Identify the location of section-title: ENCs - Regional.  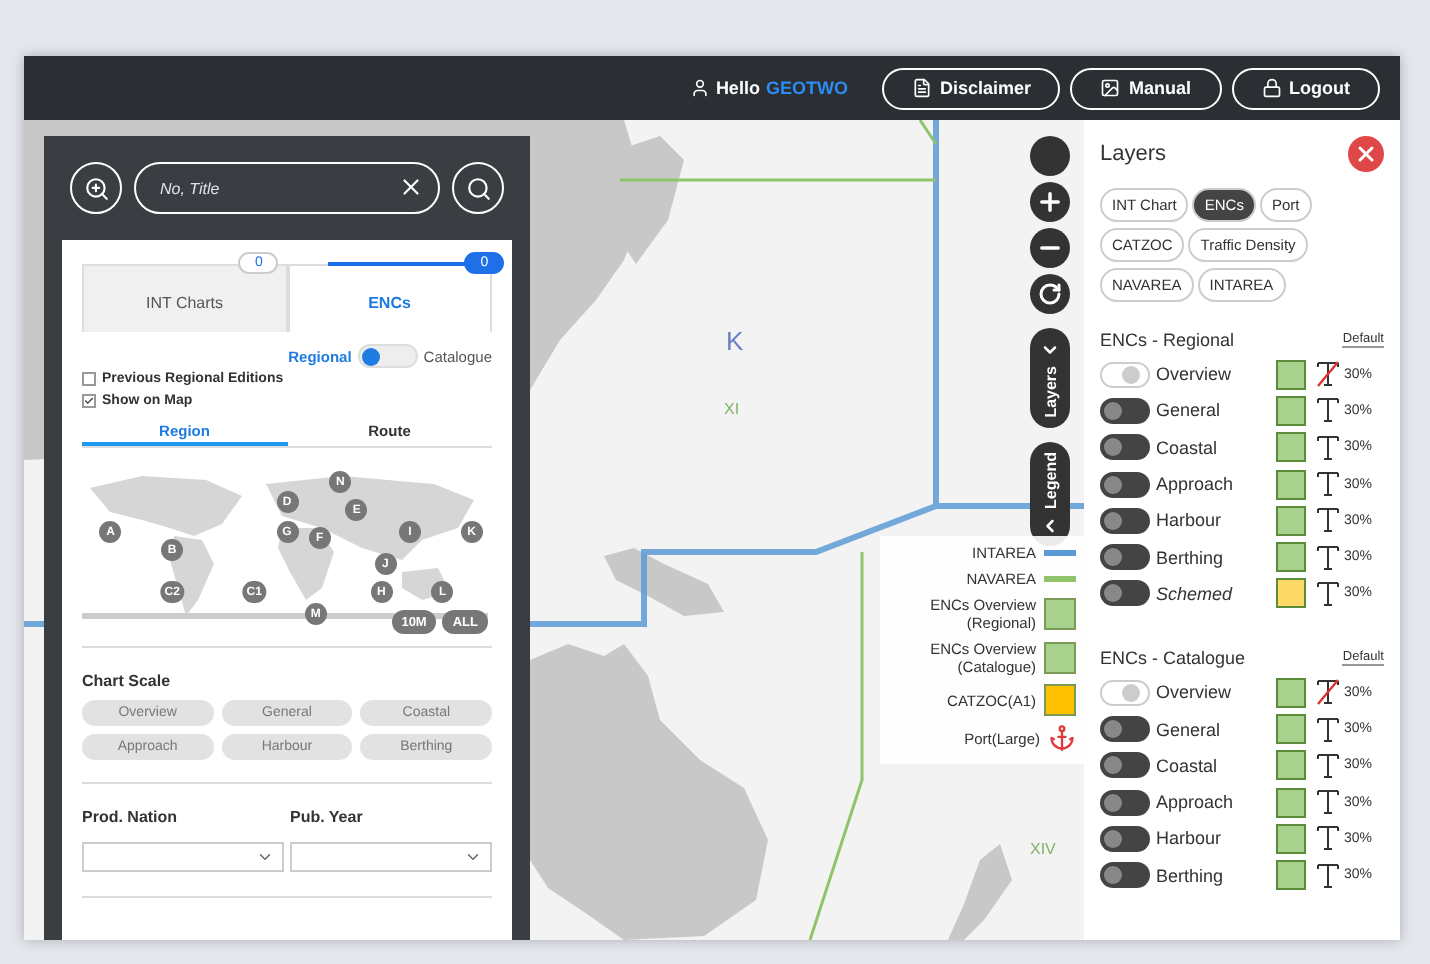
(1167, 340).